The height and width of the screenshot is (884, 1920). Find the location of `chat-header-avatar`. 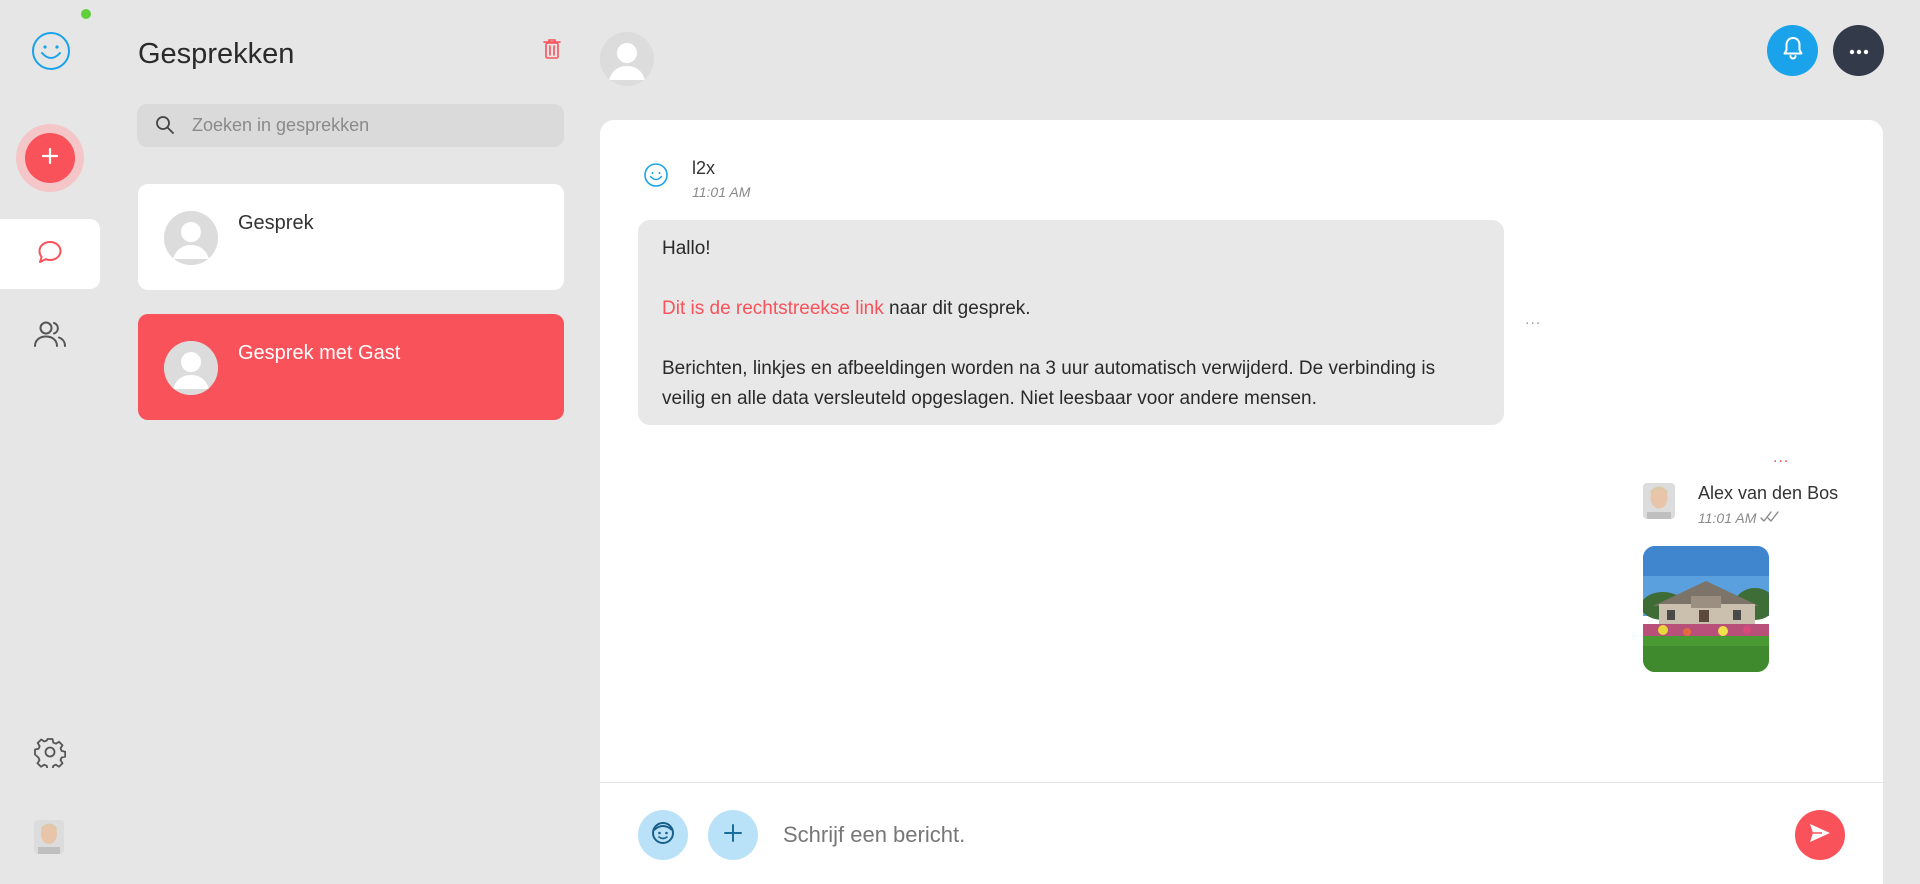

chat-header-avatar is located at coordinates (627, 59).